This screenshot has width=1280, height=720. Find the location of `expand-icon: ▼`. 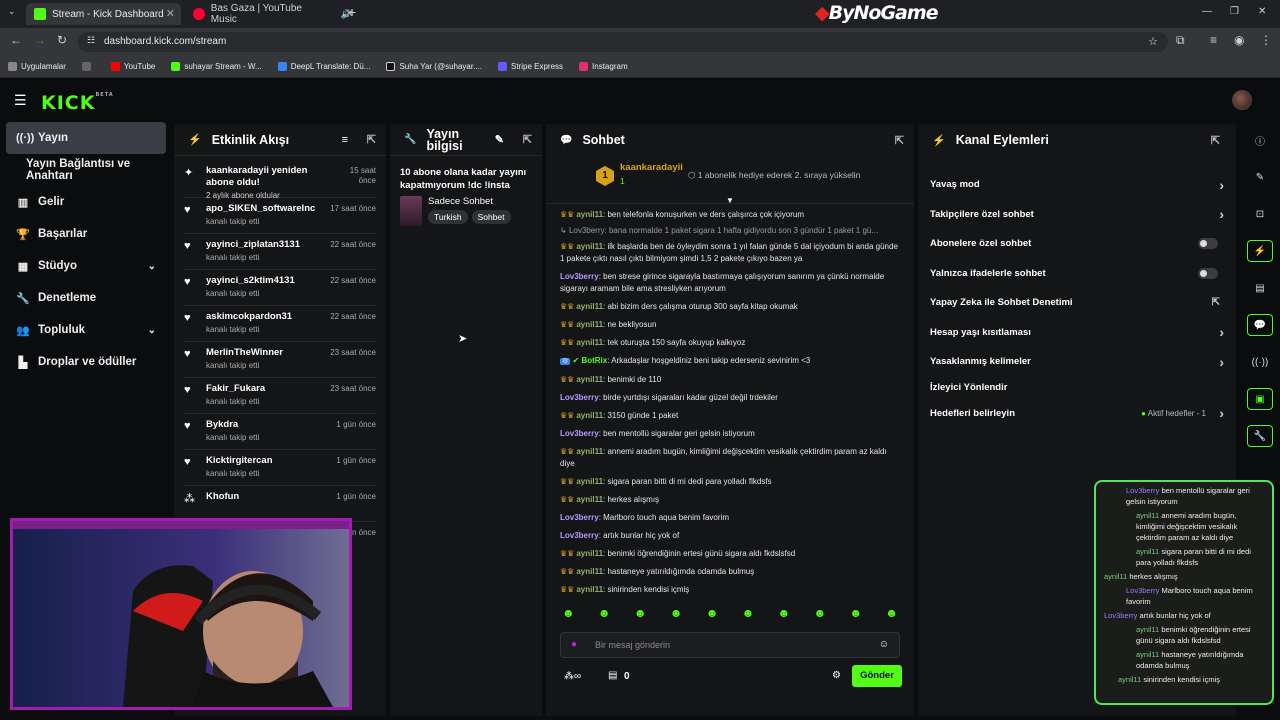

expand-icon: ▼ is located at coordinates (730, 200).